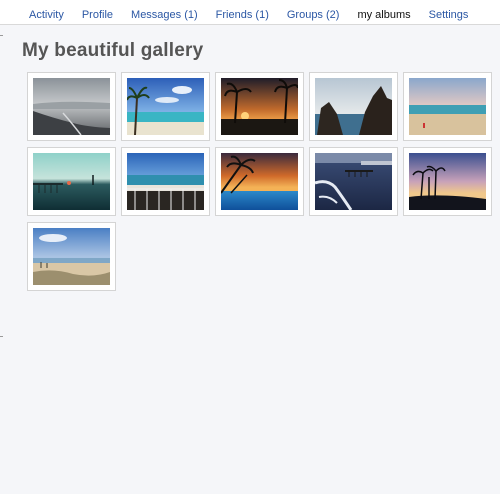  I want to click on page-title: My beautiful gallery, so click(113, 50).